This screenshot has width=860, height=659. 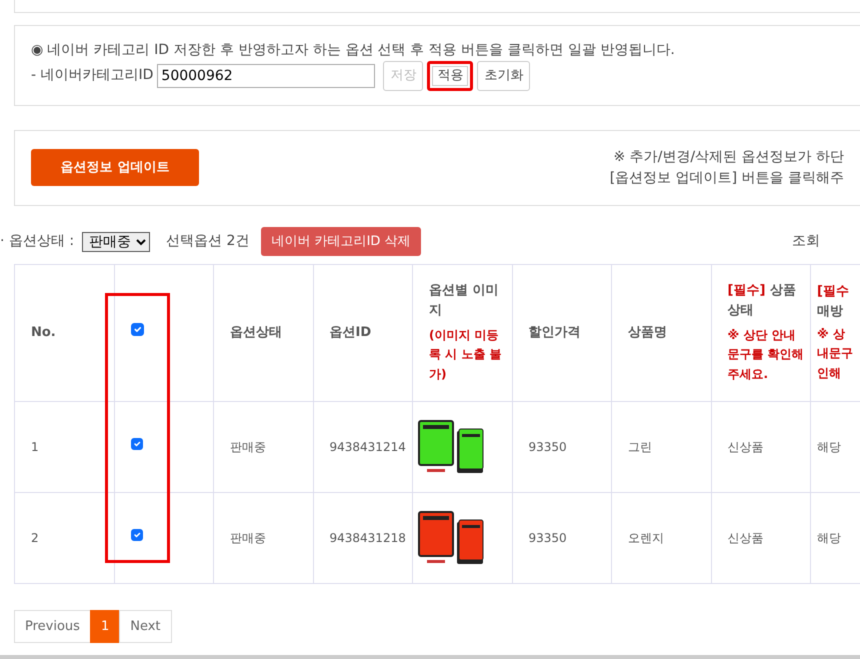 What do you see at coordinates (830, 311) in the screenshot?
I see `column-header: 매방` at bounding box center [830, 311].